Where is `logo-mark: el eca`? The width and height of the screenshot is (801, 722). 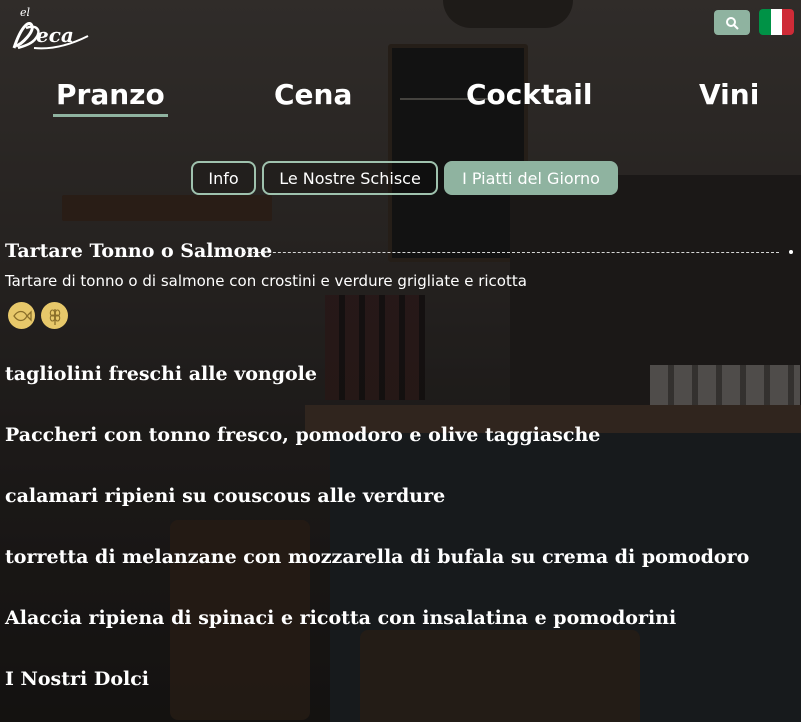 logo-mark: el eca is located at coordinates (50, 28).